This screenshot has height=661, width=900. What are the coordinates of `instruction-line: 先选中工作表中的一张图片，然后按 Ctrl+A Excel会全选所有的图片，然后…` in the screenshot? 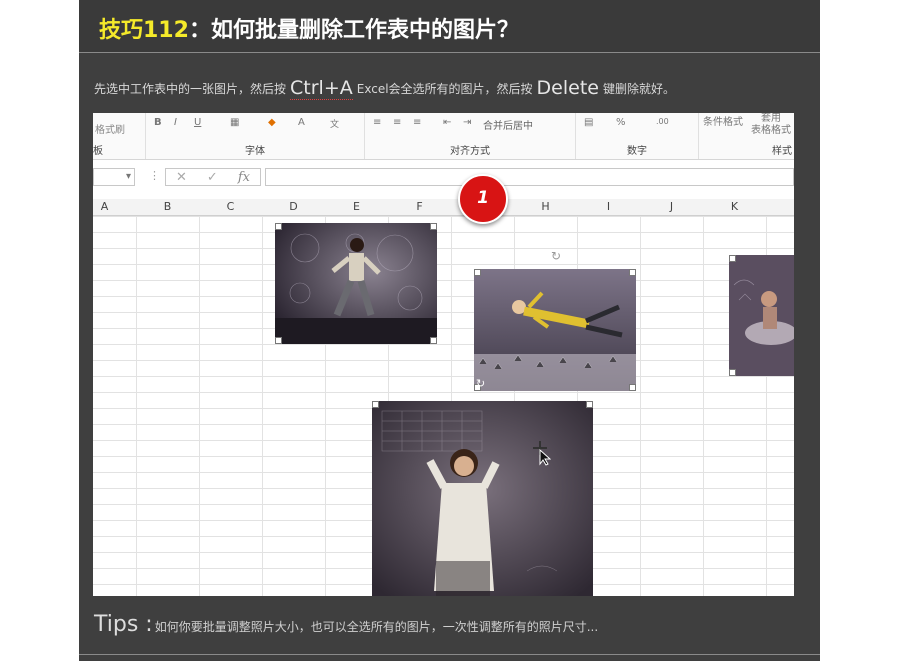 It's located at (384, 88).